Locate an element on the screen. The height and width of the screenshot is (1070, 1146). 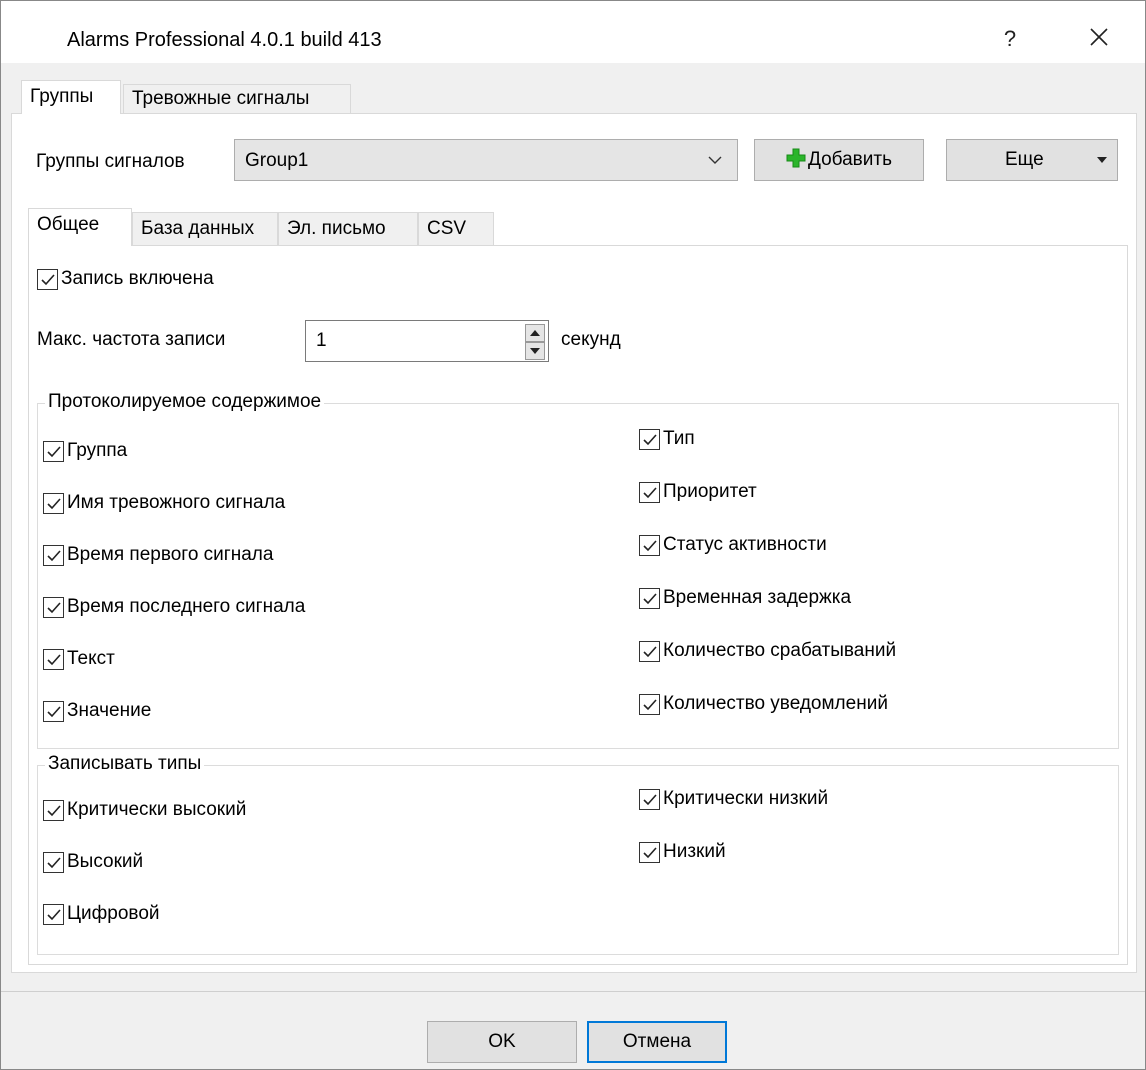
cb-label: Текст is located at coordinates (91, 658).